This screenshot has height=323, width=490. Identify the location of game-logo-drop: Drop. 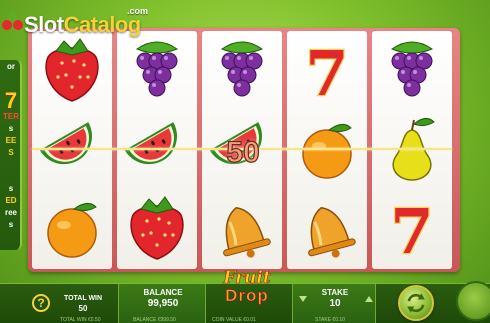
(247, 296).